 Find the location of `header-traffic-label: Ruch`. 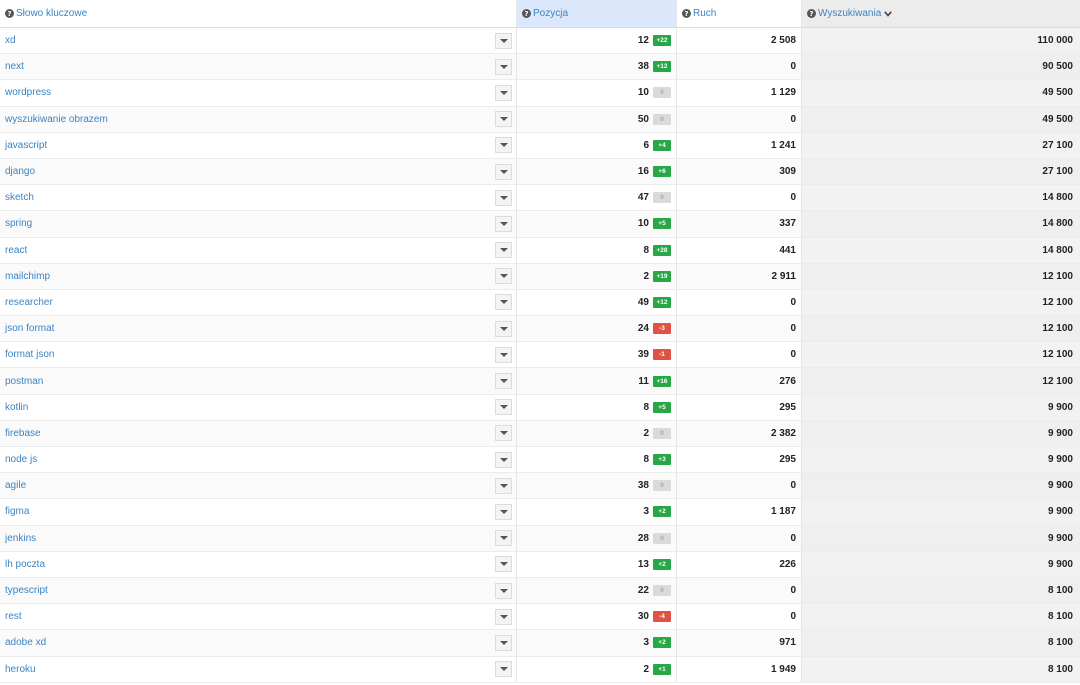

header-traffic-label: Ruch is located at coordinates (704, 13).